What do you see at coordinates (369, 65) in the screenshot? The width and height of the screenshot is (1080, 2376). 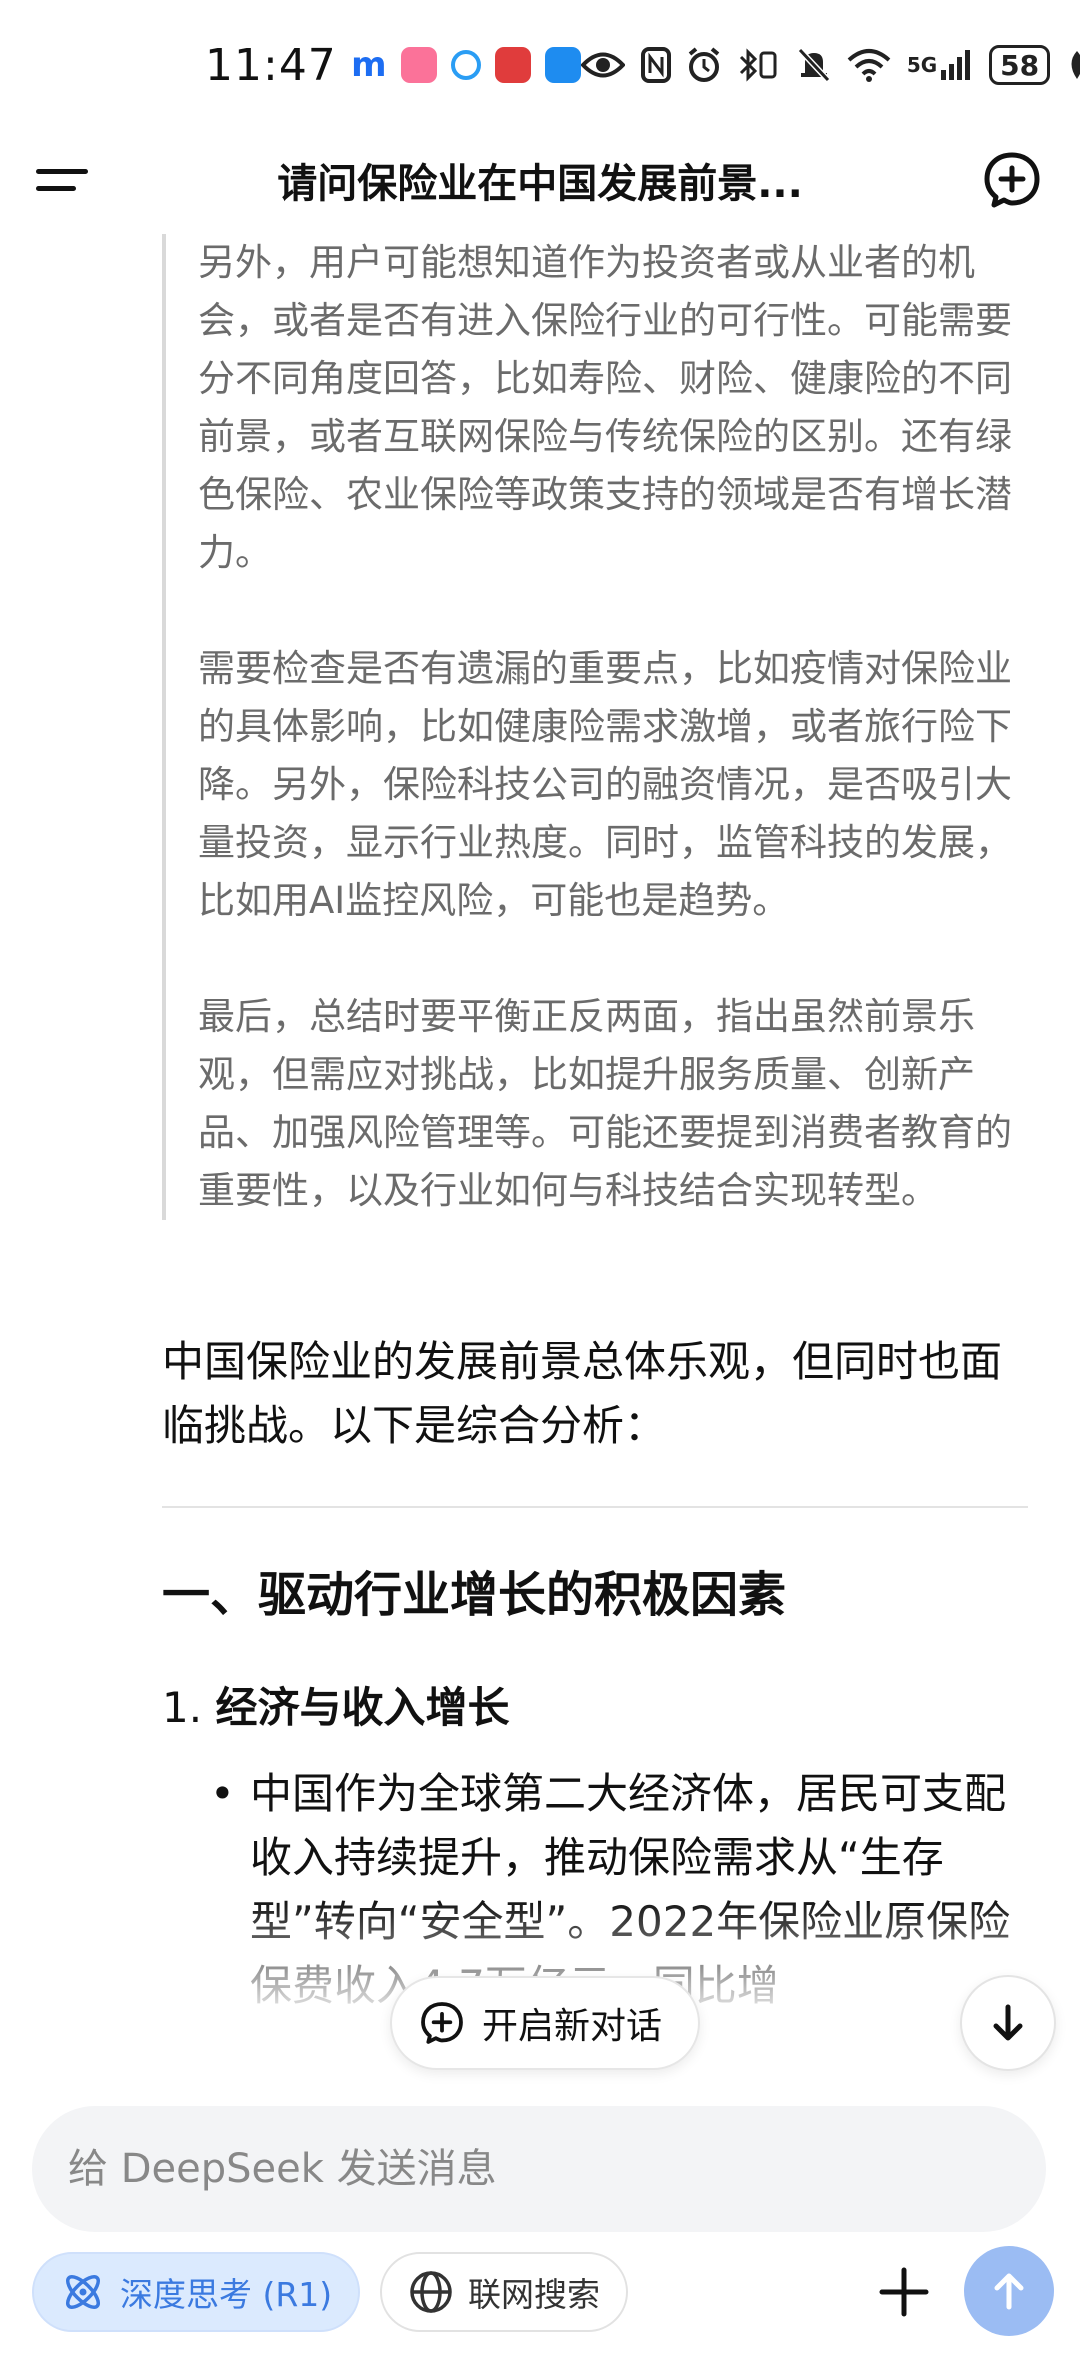 I see `app-m-icon: m` at bounding box center [369, 65].